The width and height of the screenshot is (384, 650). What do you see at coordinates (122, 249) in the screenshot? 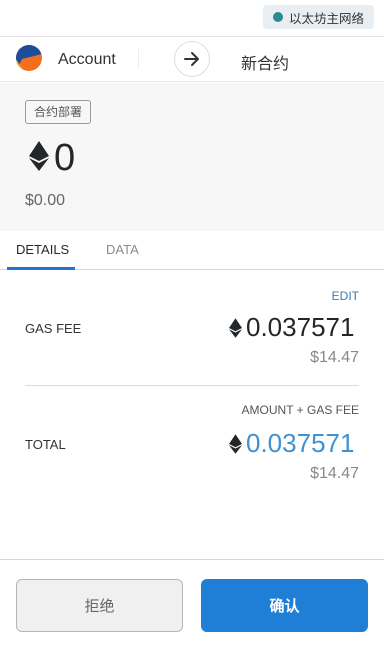
I see `tab-data: DATA` at bounding box center [122, 249].